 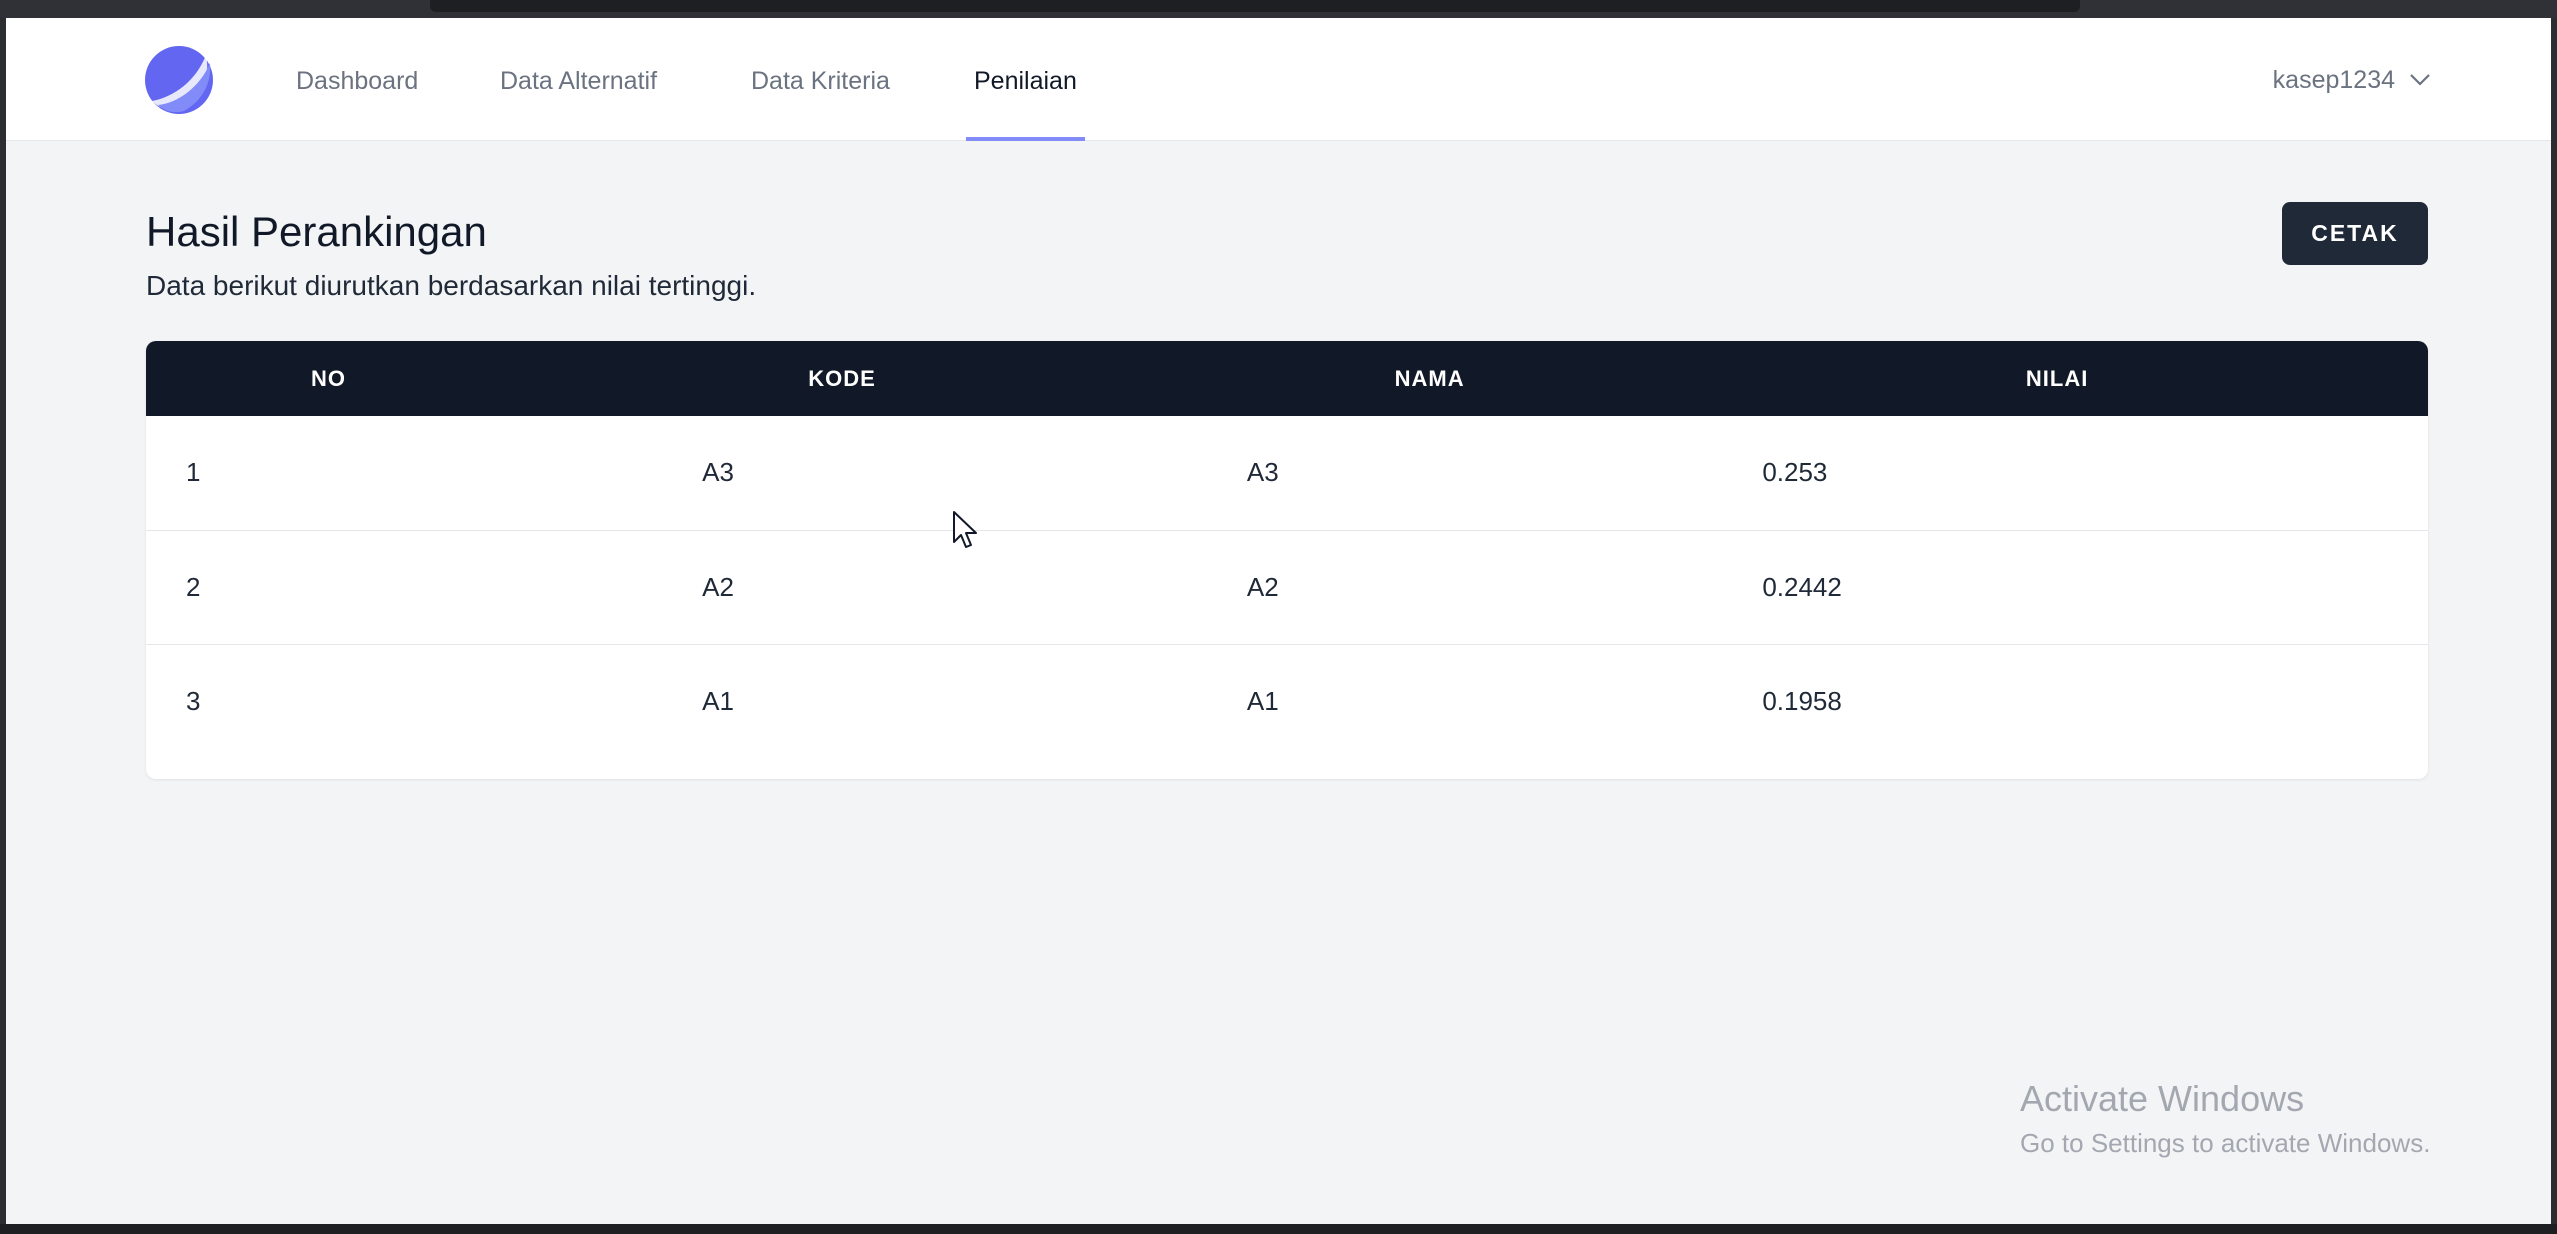 I want to click on table-row: 1 A3 A3 0.253, so click(x=1287, y=473).